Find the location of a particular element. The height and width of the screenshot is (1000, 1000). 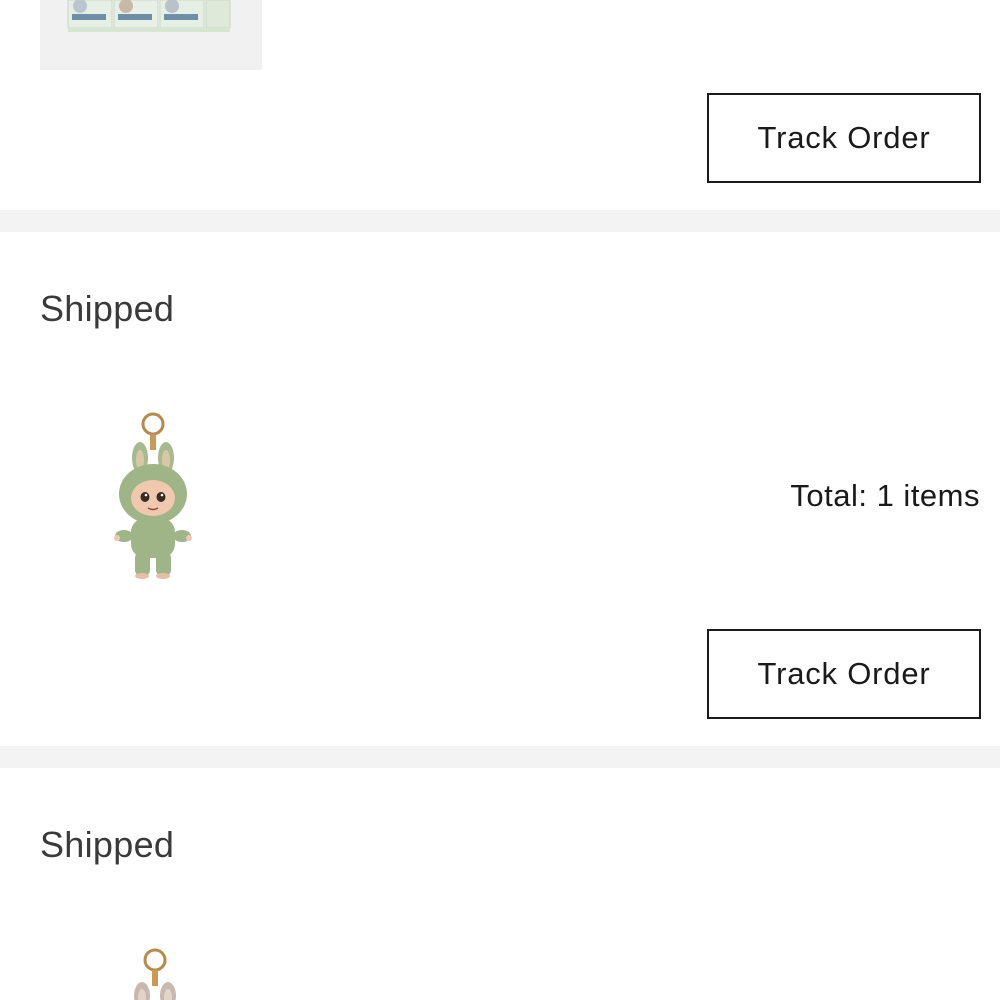

green-bunny-keychain-image is located at coordinates (153, 495).